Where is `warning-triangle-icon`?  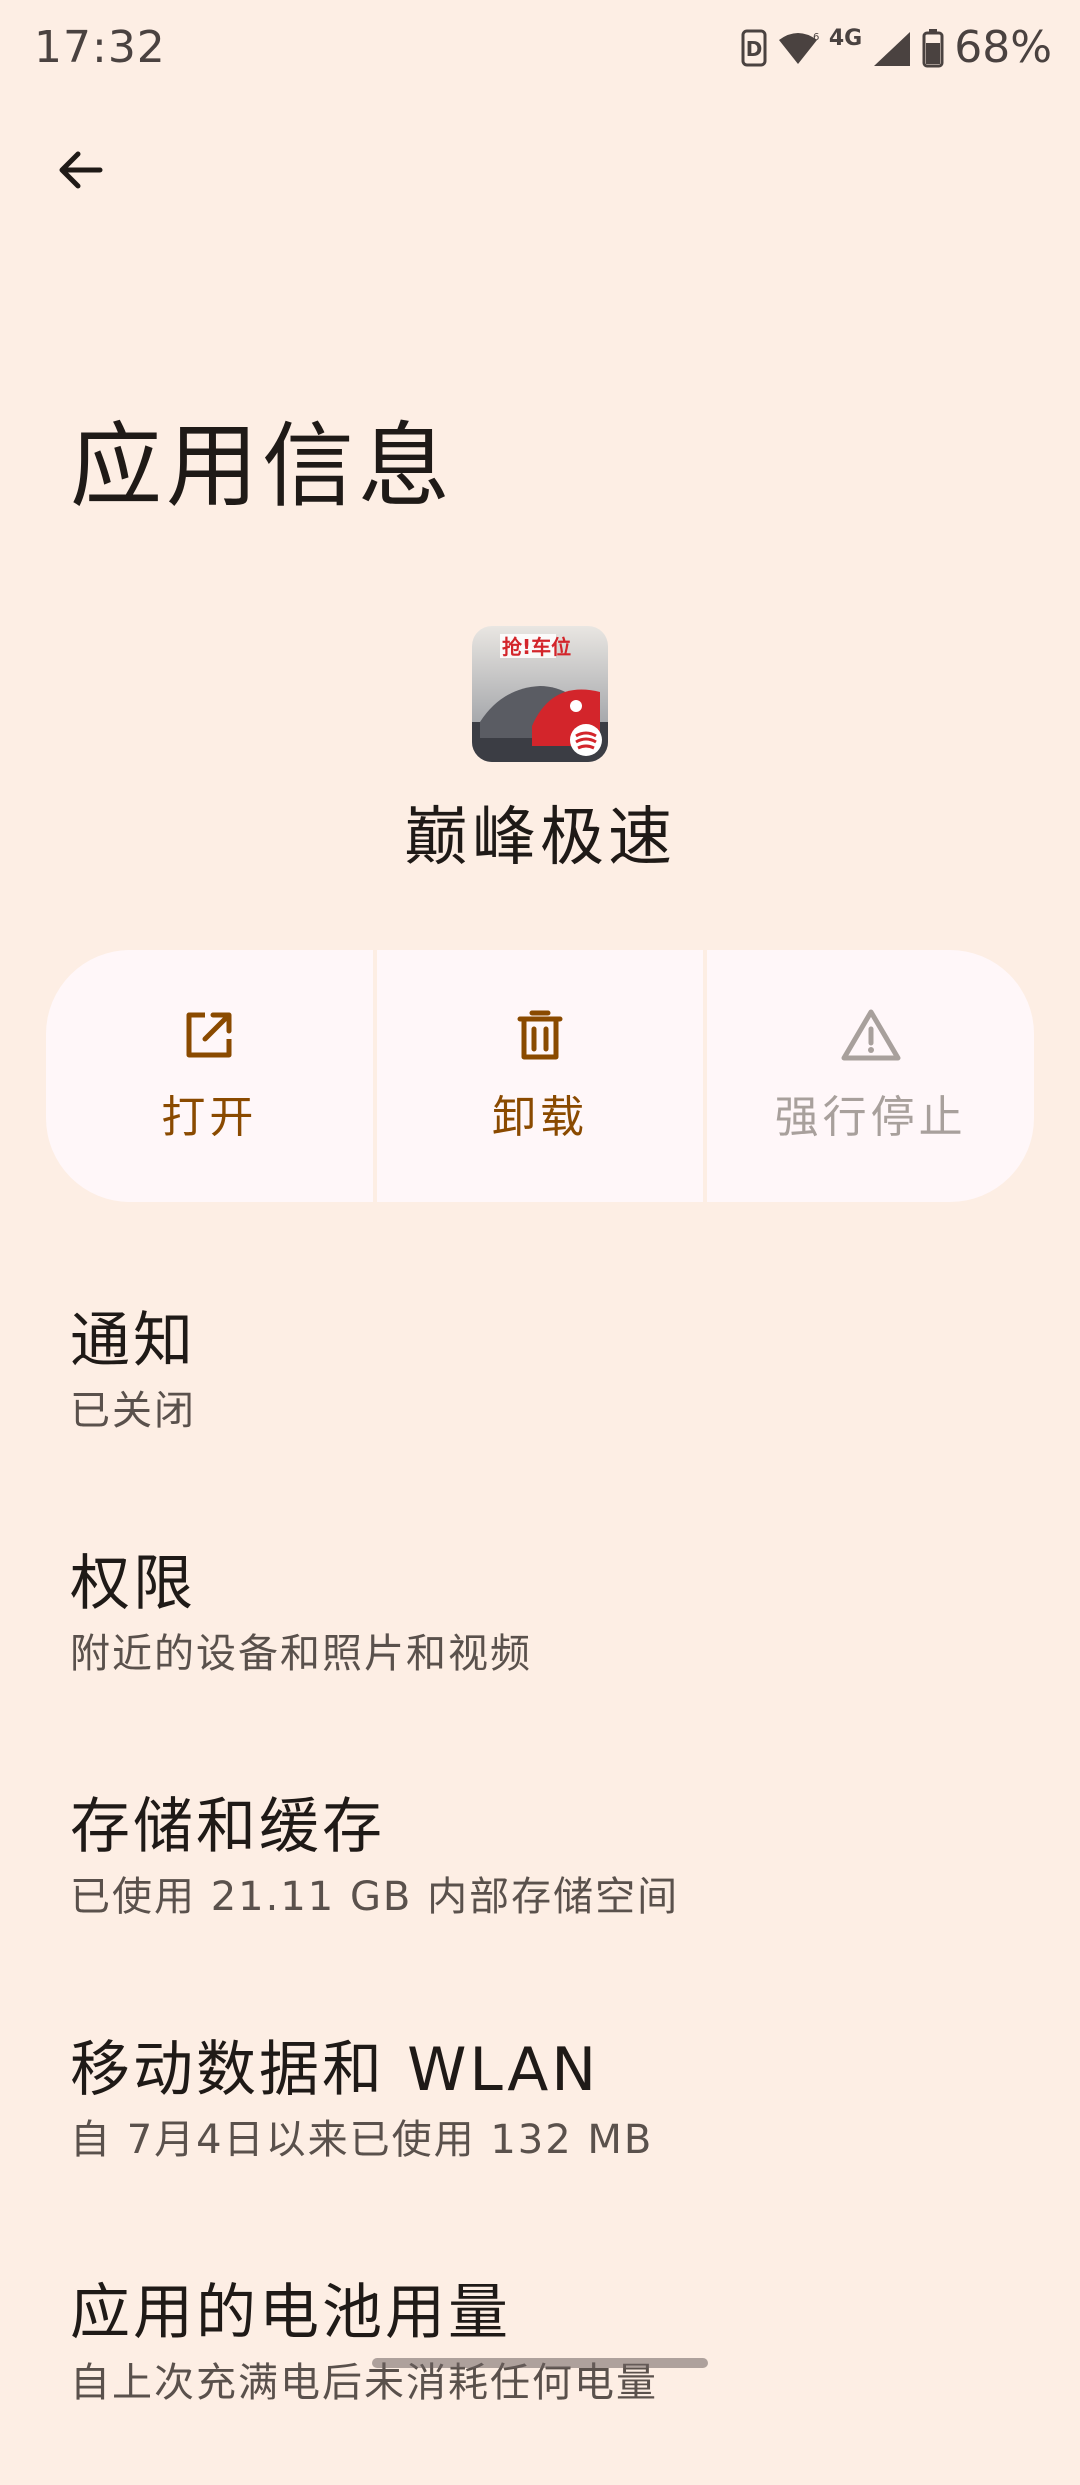 warning-triangle-icon is located at coordinates (871, 1035).